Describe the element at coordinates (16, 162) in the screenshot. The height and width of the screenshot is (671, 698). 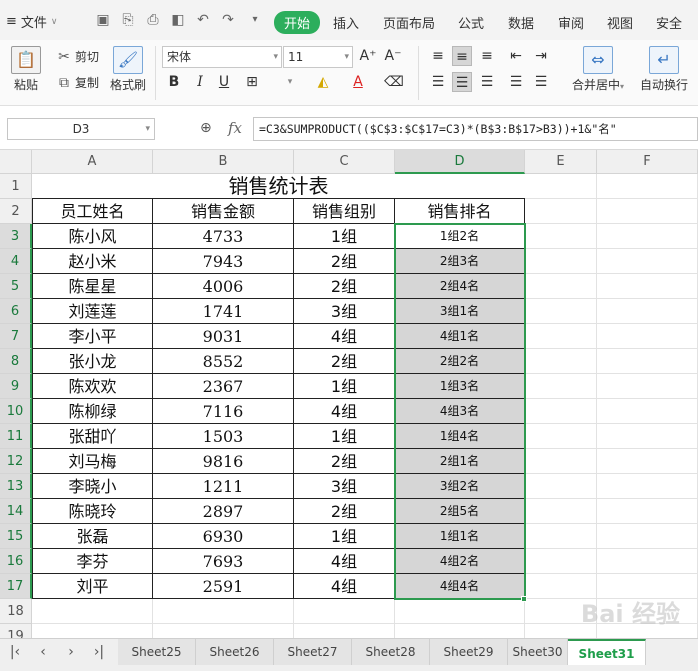
I see `select-all-corner` at that location.